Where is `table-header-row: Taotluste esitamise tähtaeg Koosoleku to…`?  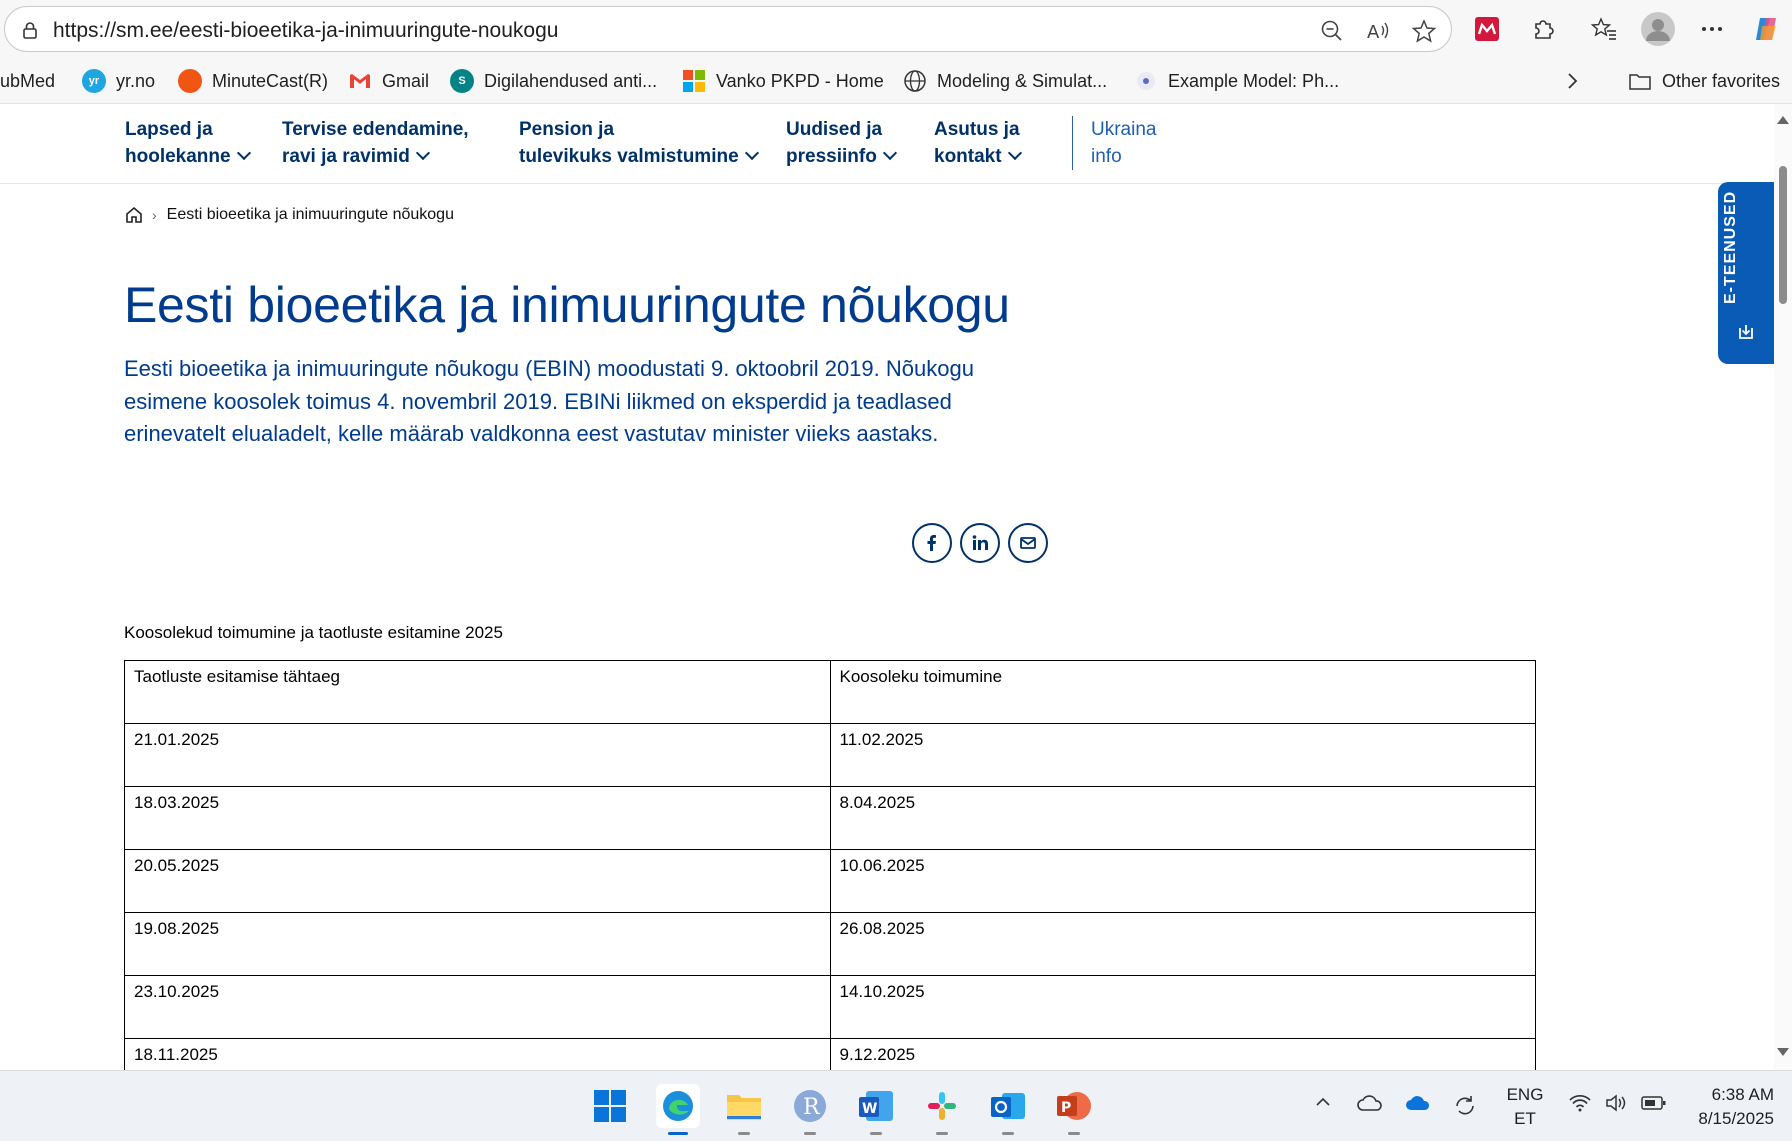
table-header-row: Taotluste esitamise tähtaeg Koosoleku to… is located at coordinates (830, 692).